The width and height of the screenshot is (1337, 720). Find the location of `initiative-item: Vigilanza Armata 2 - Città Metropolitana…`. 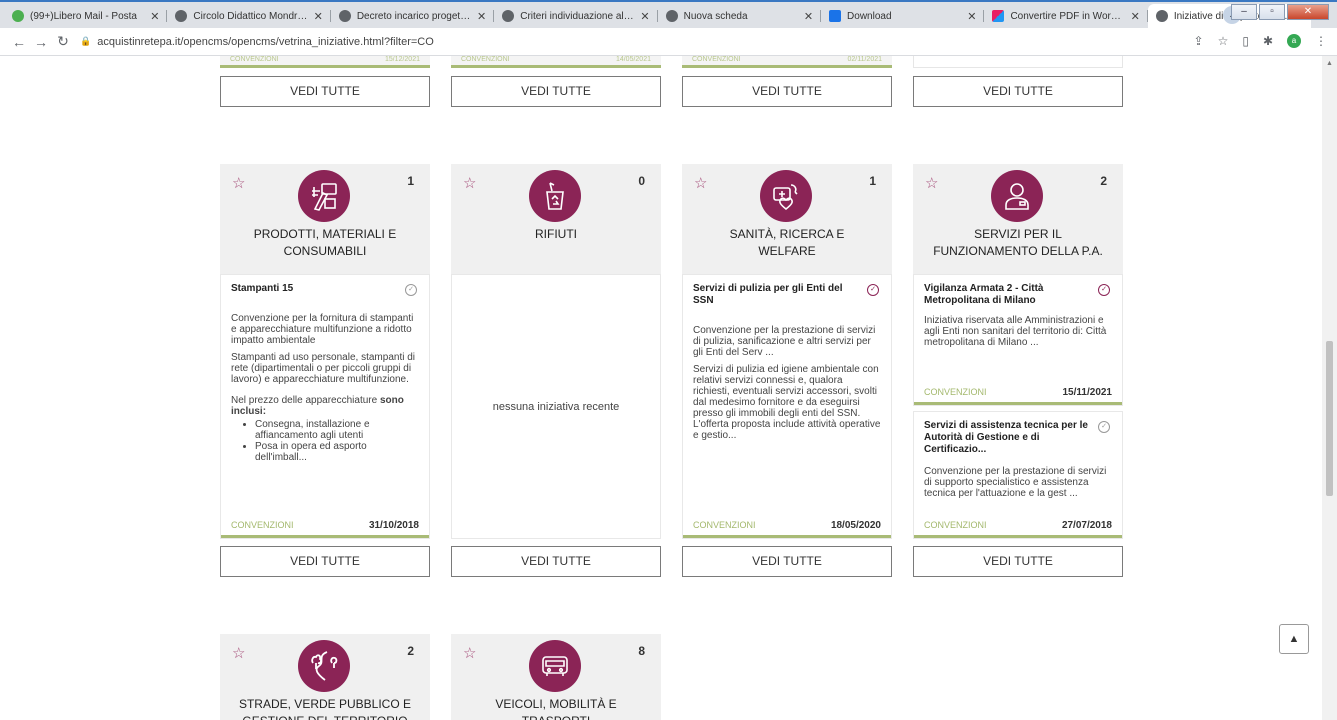

initiative-item: Vigilanza Armata 2 - Città Metropolitana… is located at coordinates (1018, 340).